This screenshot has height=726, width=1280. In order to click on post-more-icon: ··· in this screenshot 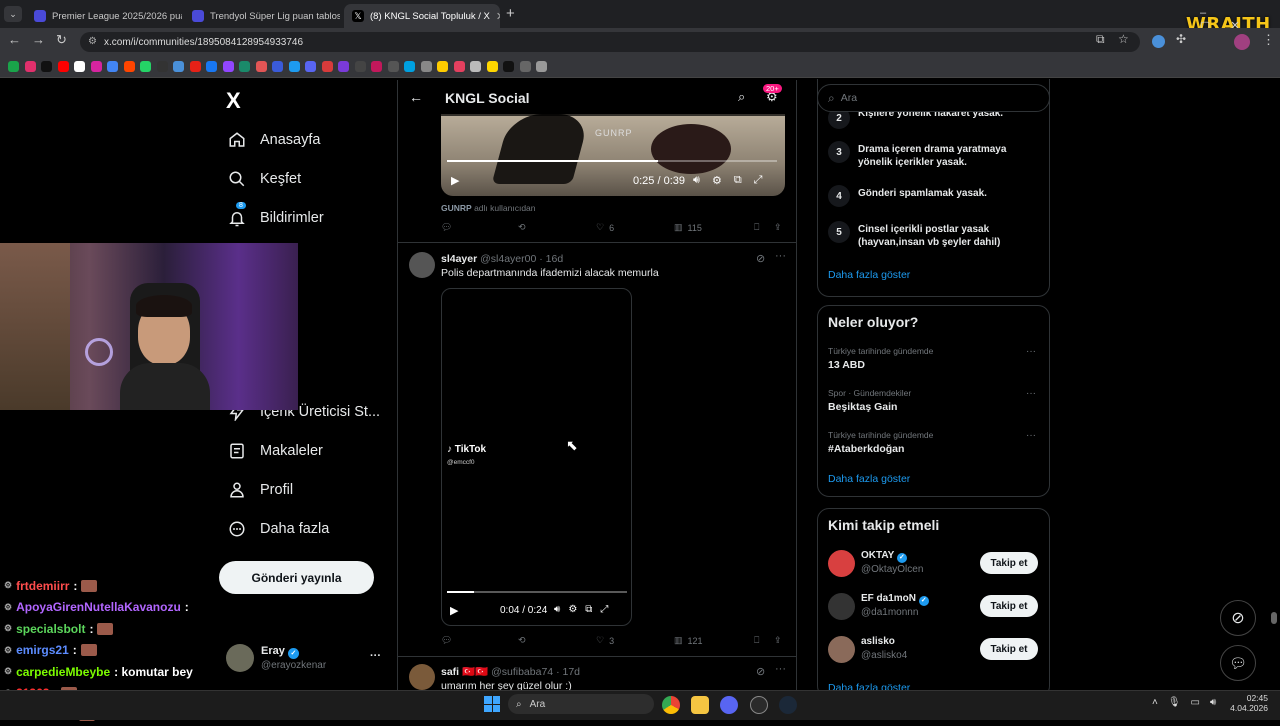, I will do `click(780, 256)`.